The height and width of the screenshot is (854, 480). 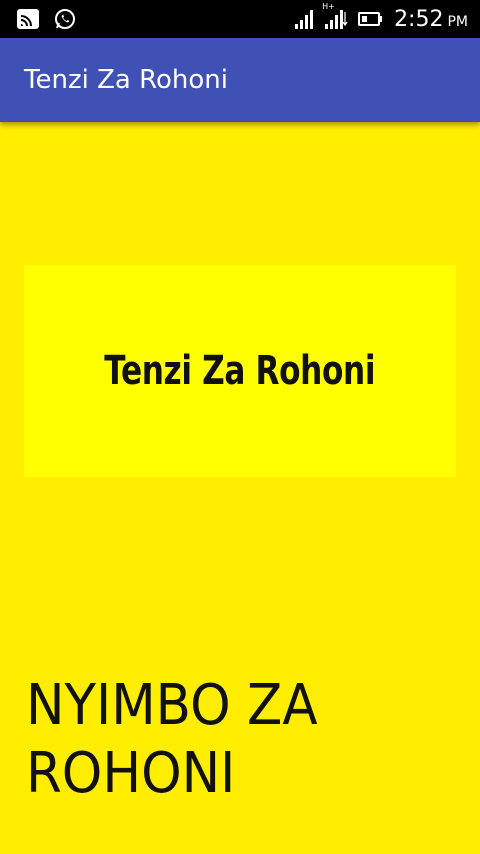 What do you see at coordinates (240, 80) in the screenshot?
I see `app-bar: Tenzi Za Rohoni` at bounding box center [240, 80].